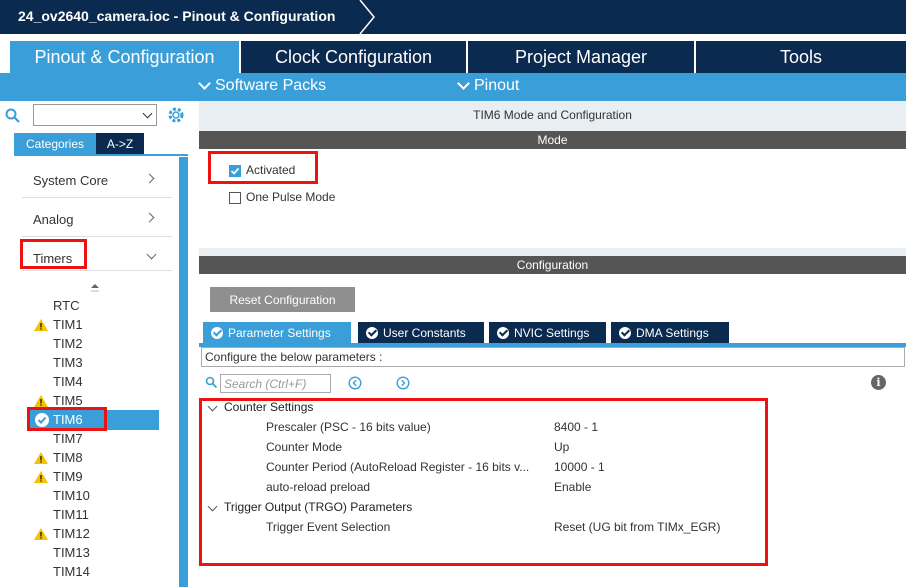 The width and height of the screenshot is (906, 587). I want to click on tab-tools: Tools, so click(801, 57).